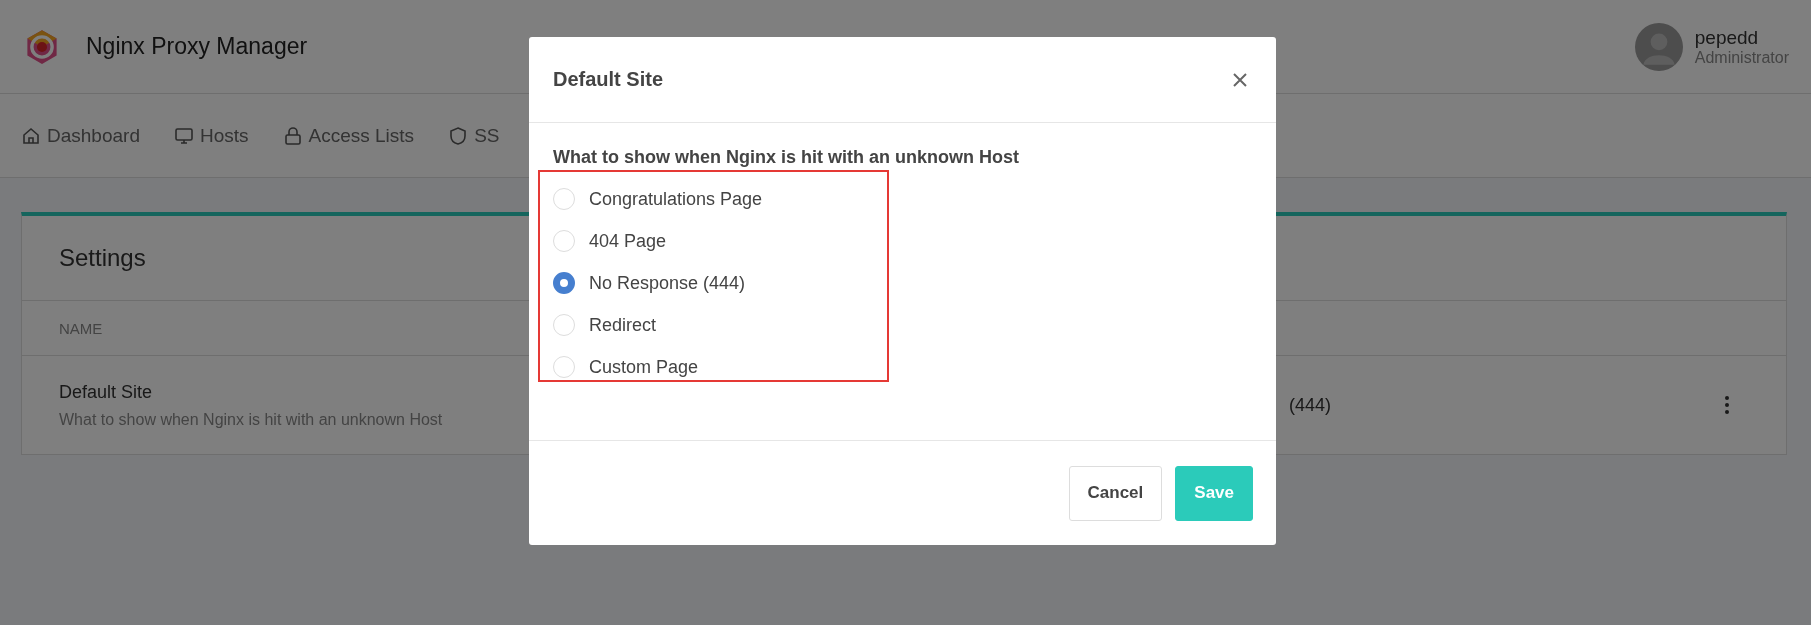 The width and height of the screenshot is (1811, 625). I want to click on modal-title: Default Site, so click(608, 79).